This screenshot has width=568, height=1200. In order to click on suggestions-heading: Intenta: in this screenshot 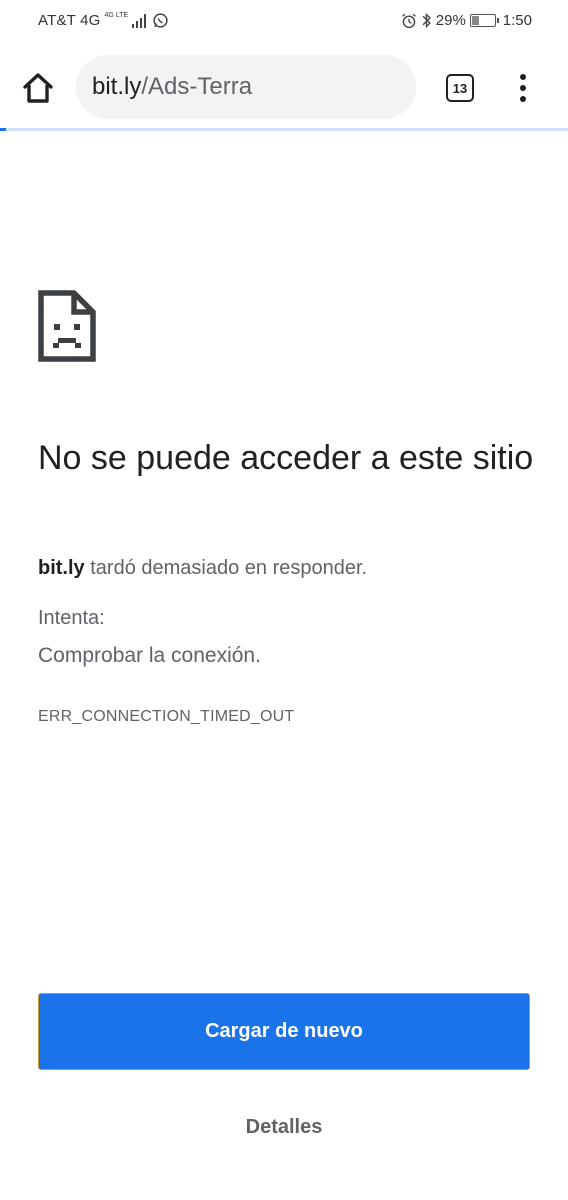, I will do `click(71, 618)`.